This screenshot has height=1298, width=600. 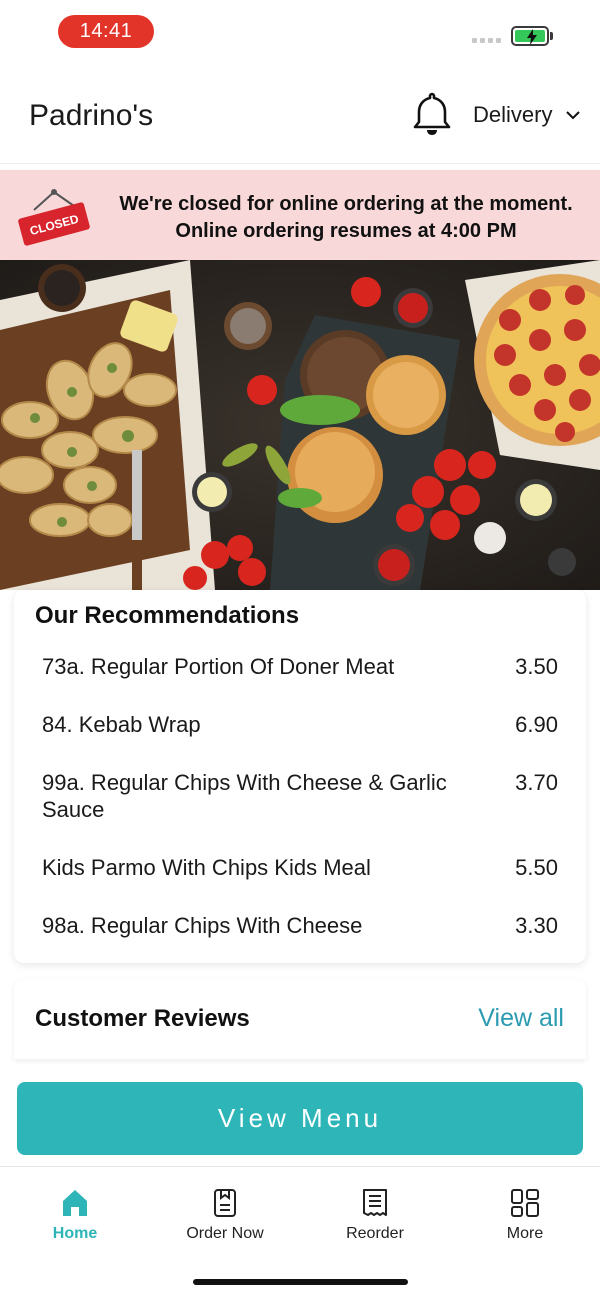 I want to click on nav-item-order-now: Order Now, so click(x=225, y=1215).